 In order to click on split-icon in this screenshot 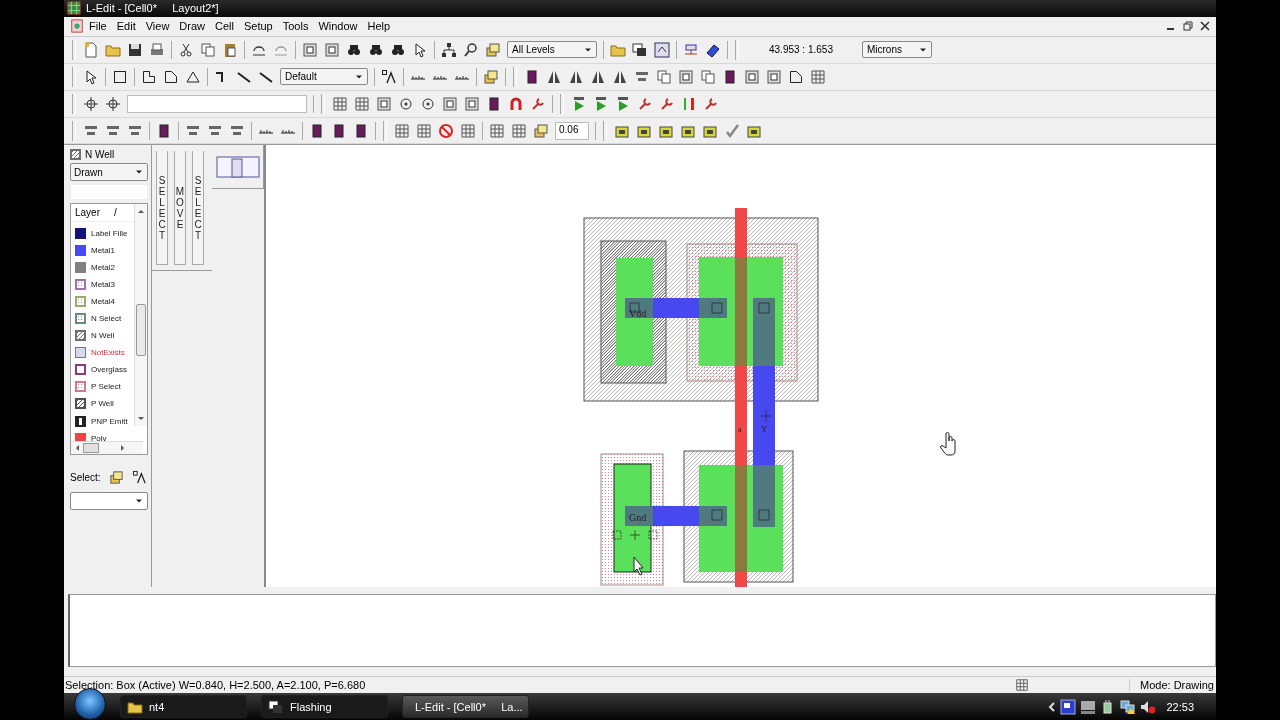, I will do `click(689, 103)`.